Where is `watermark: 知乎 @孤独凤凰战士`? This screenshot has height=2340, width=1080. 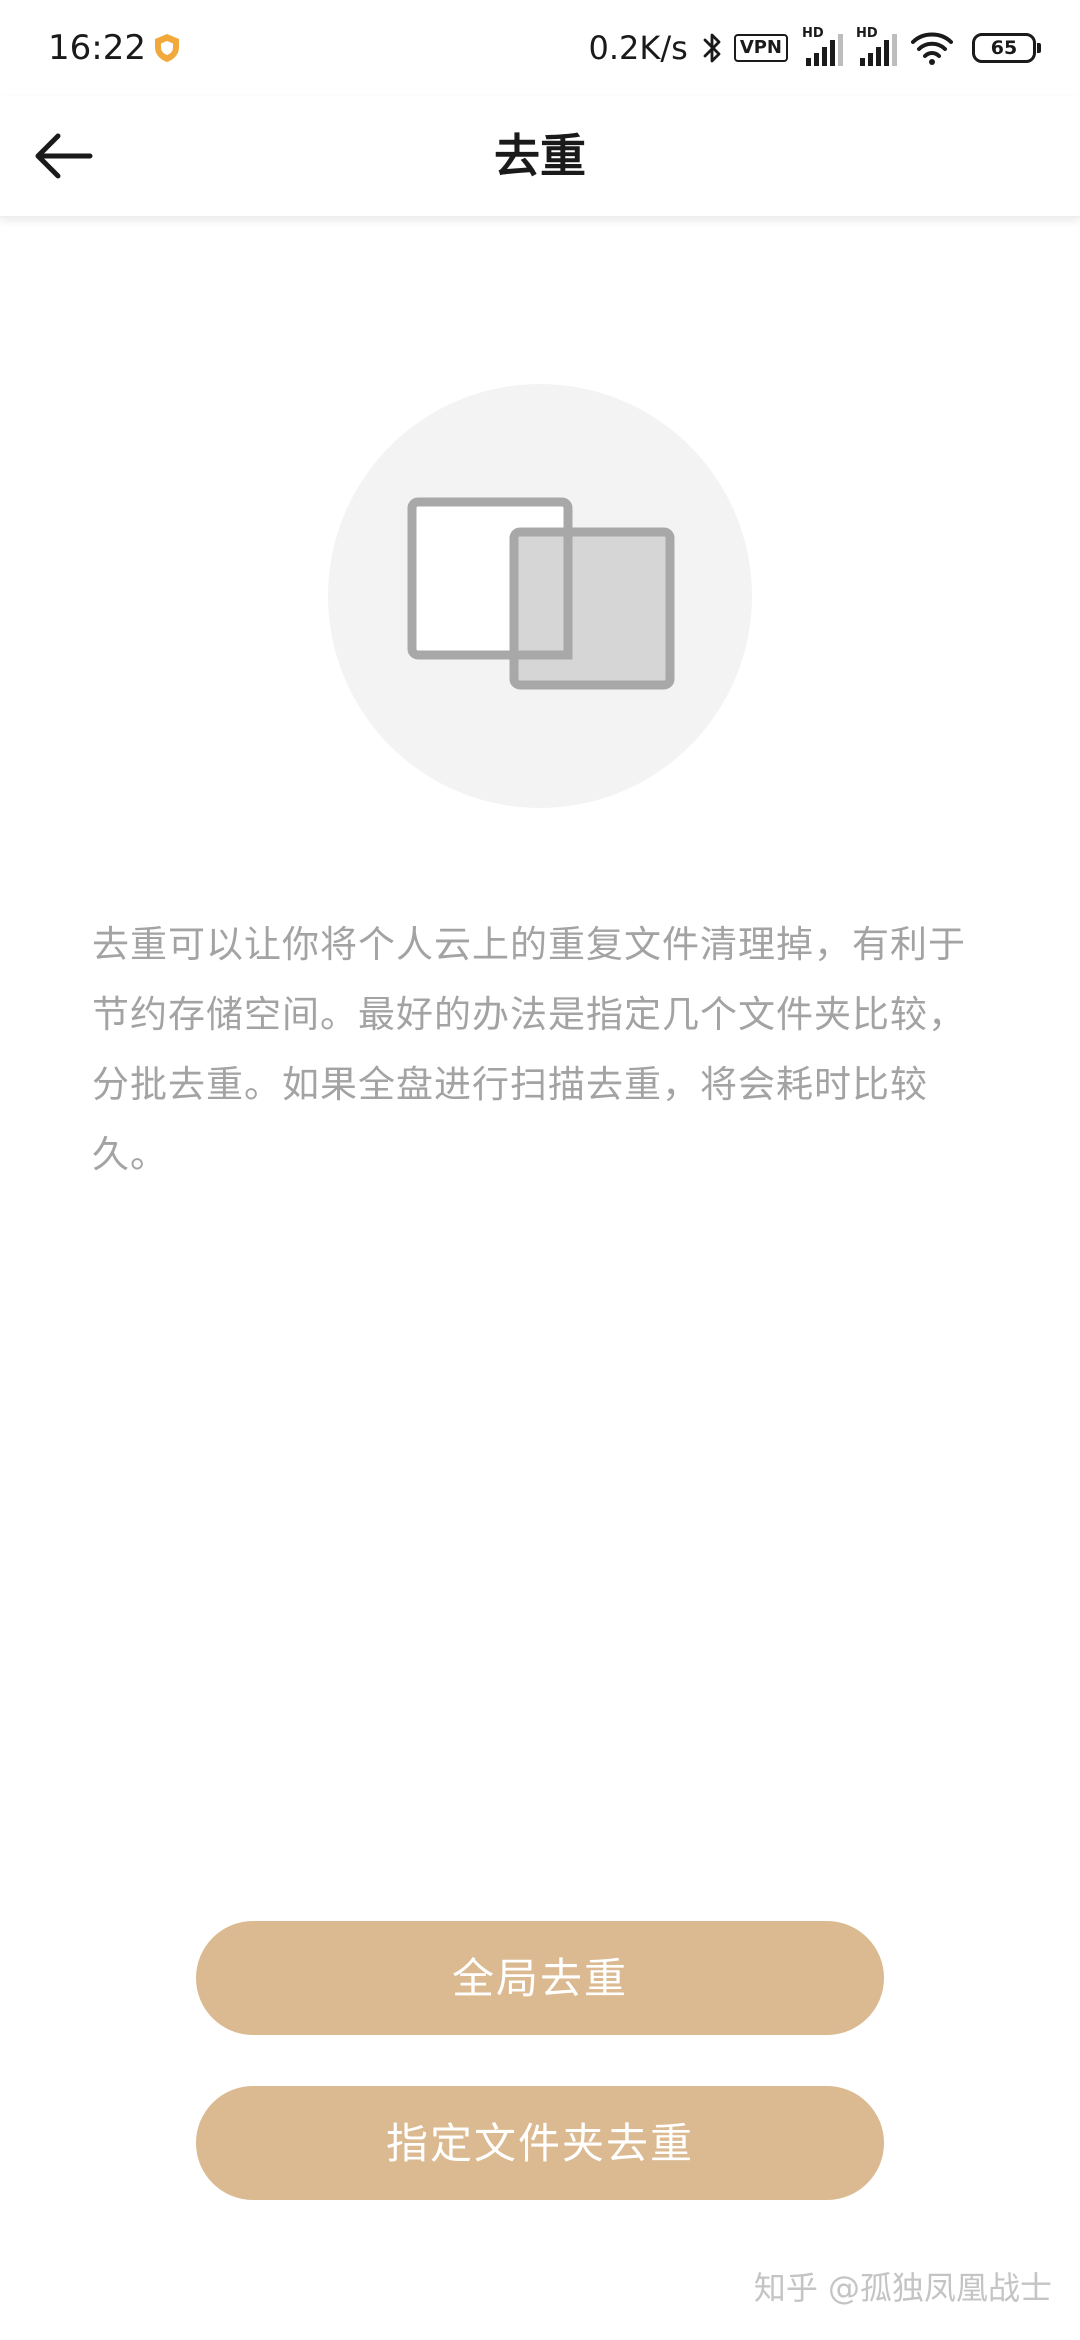 watermark: 知乎 @孤独凤凰战士 is located at coordinates (902, 2288).